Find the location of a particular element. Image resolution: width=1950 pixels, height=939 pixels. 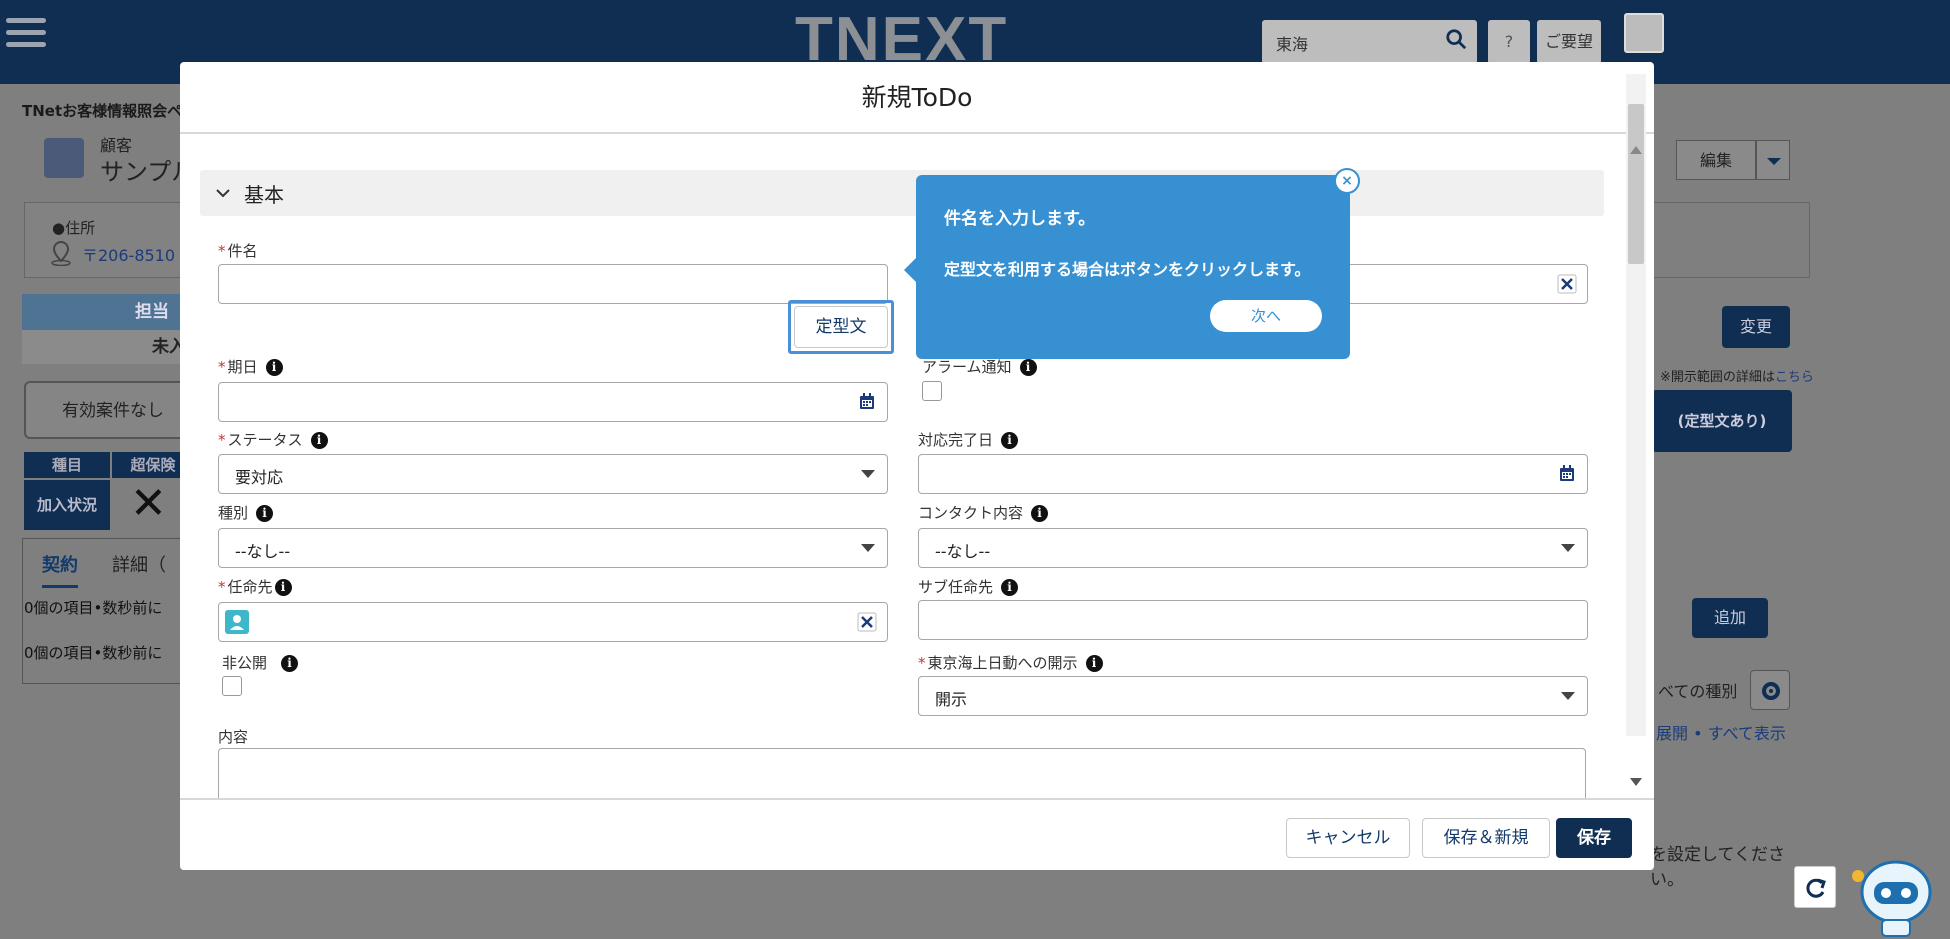

close-icon: × is located at coordinates (1347, 181).